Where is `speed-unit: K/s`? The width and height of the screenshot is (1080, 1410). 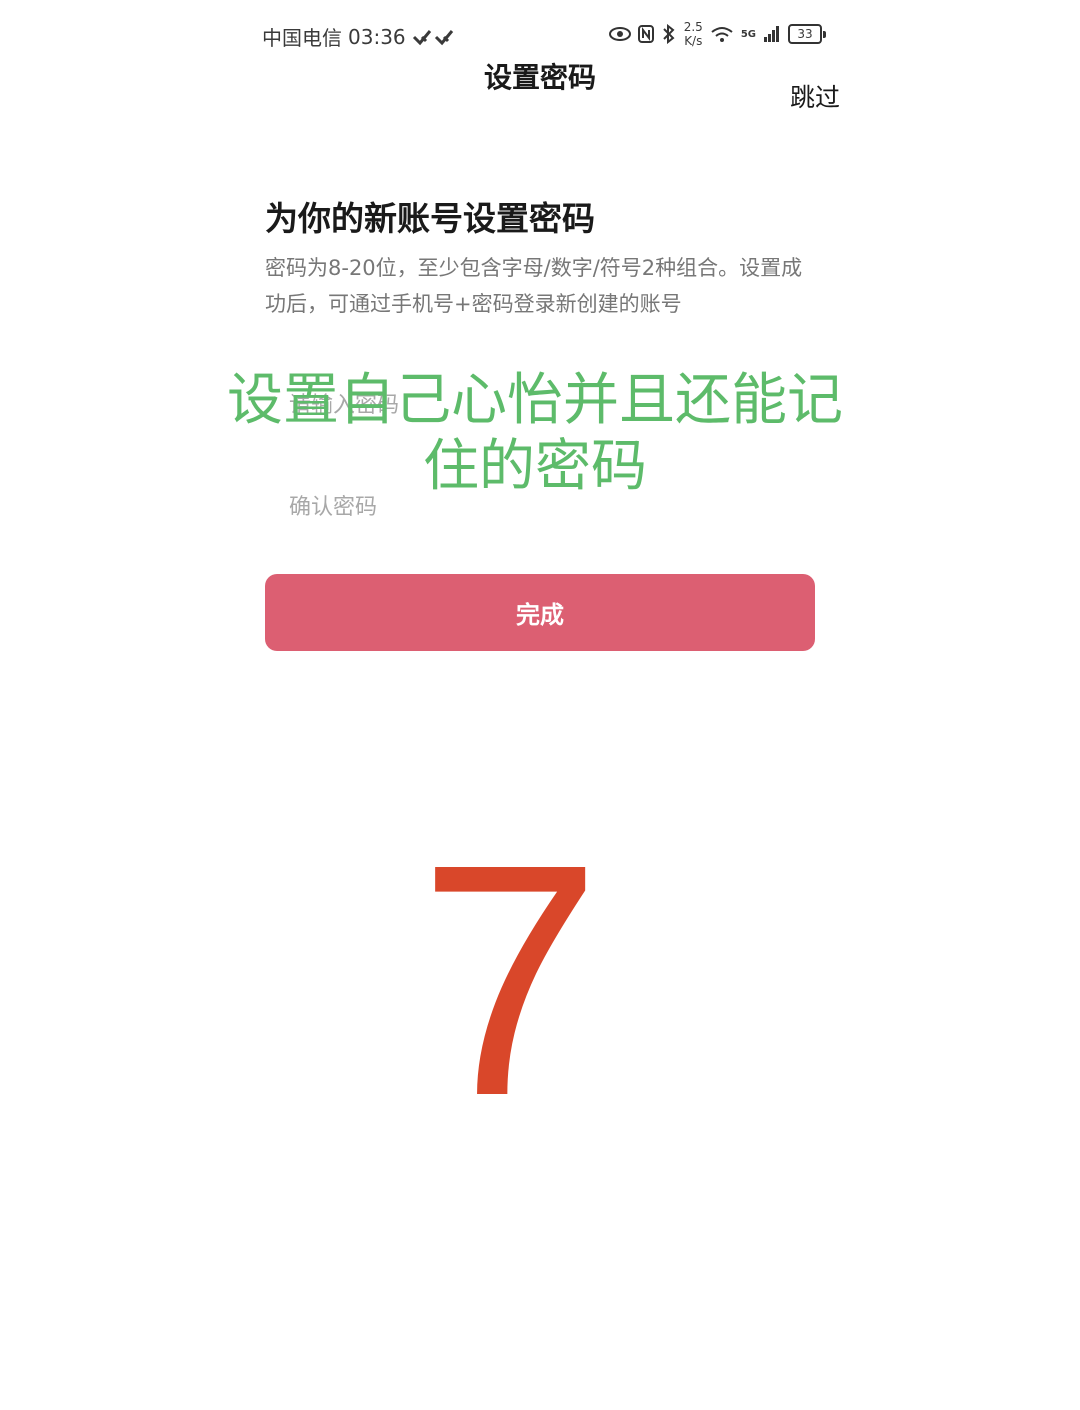 speed-unit: K/s is located at coordinates (693, 41).